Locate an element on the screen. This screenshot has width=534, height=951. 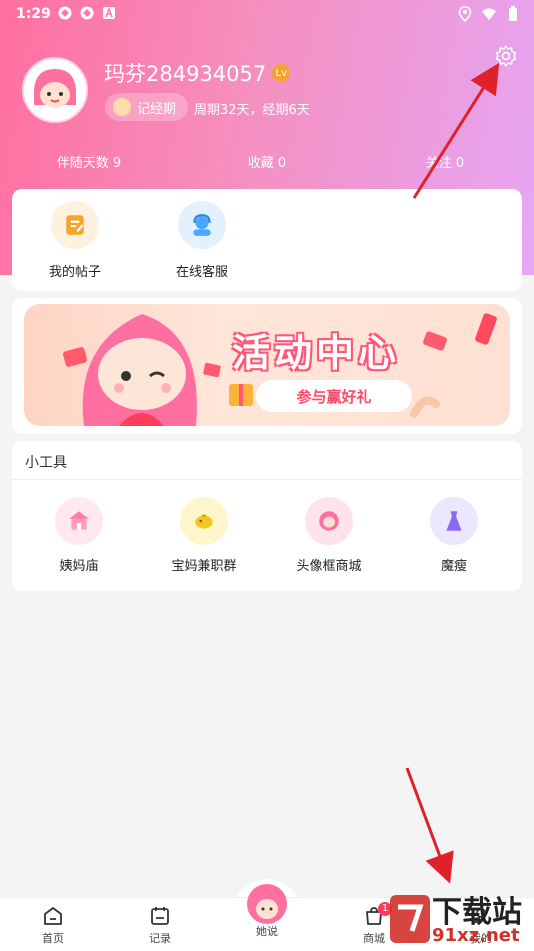
battery-icon is located at coordinates (513, 13).